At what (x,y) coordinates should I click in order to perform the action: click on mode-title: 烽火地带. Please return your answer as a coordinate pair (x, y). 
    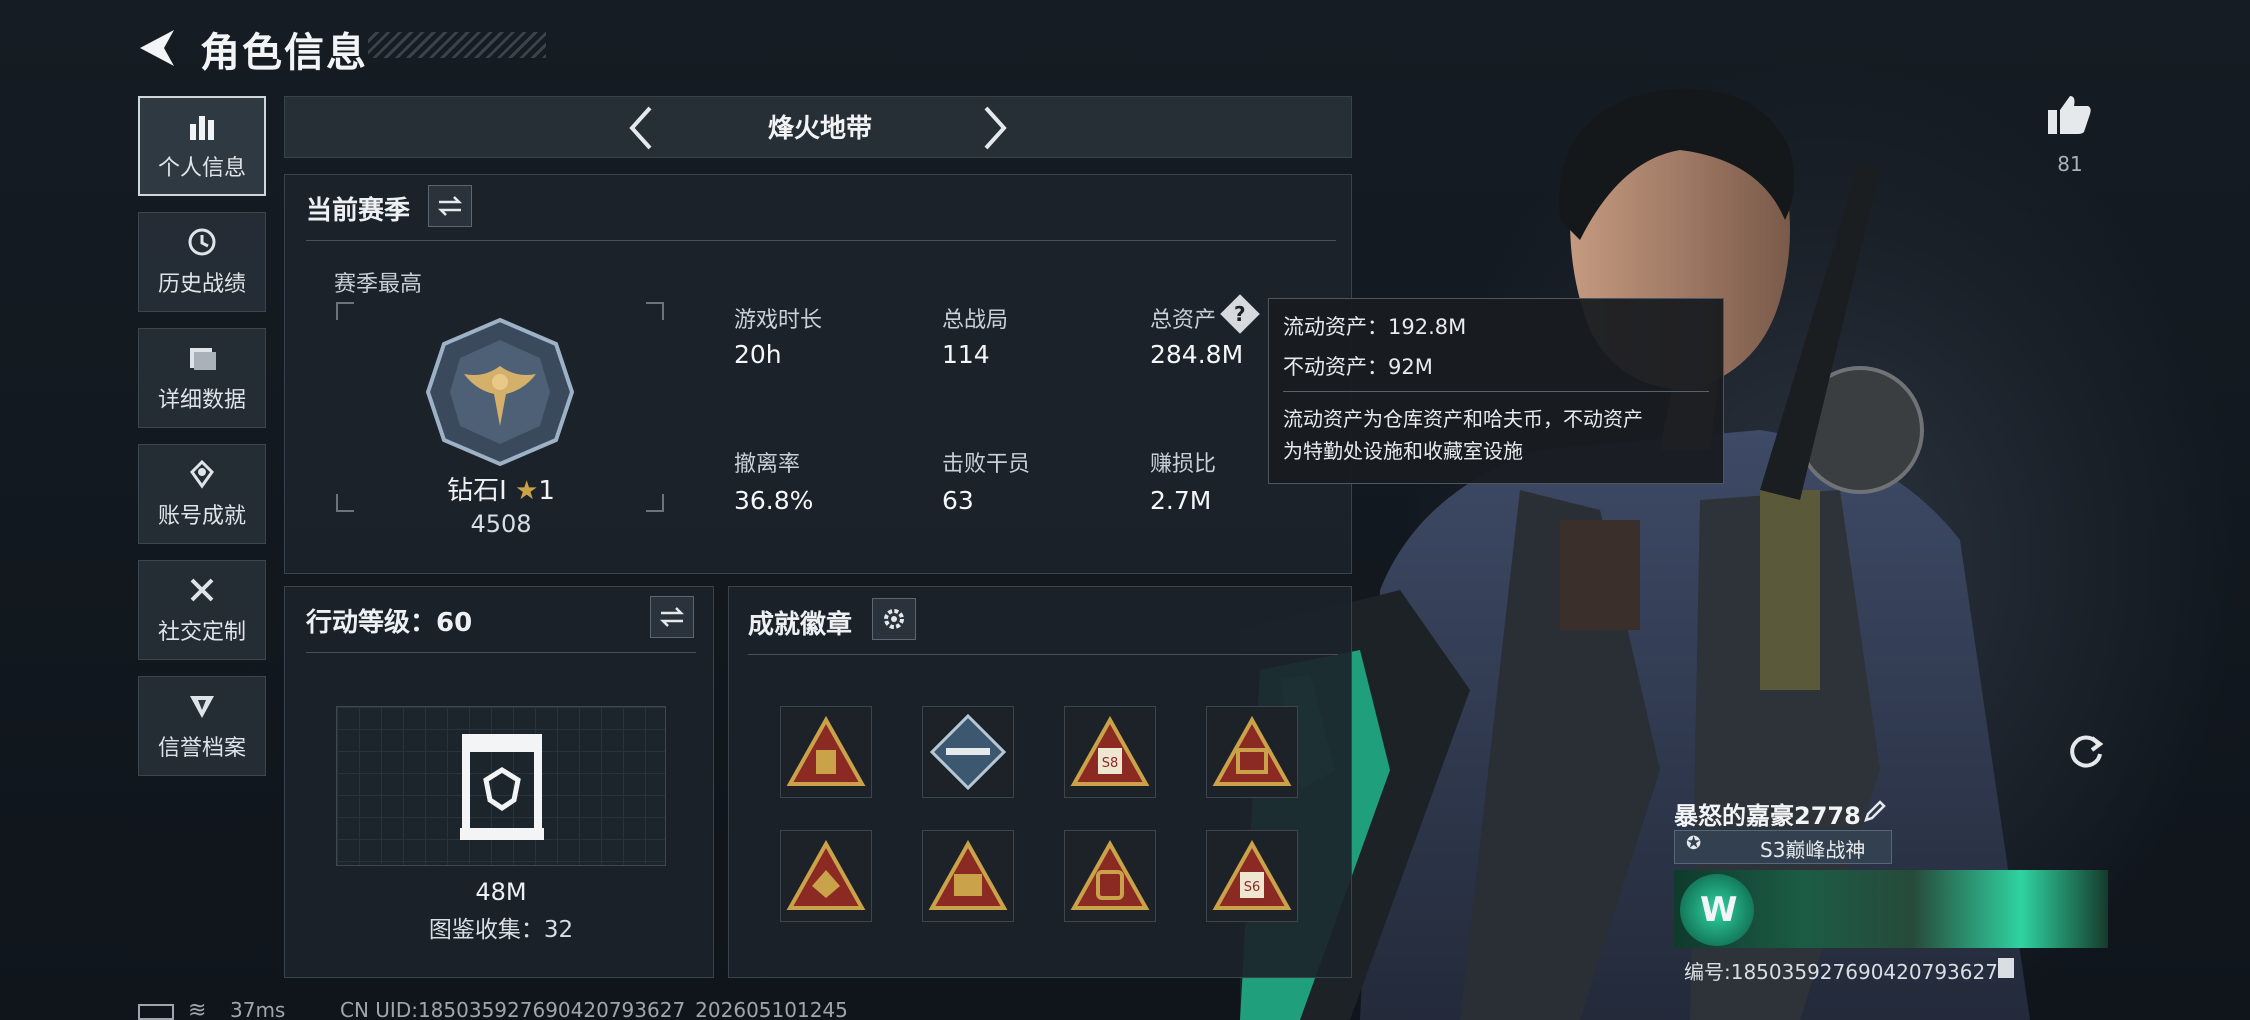
    Looking at the image, I should click on (819, 129).